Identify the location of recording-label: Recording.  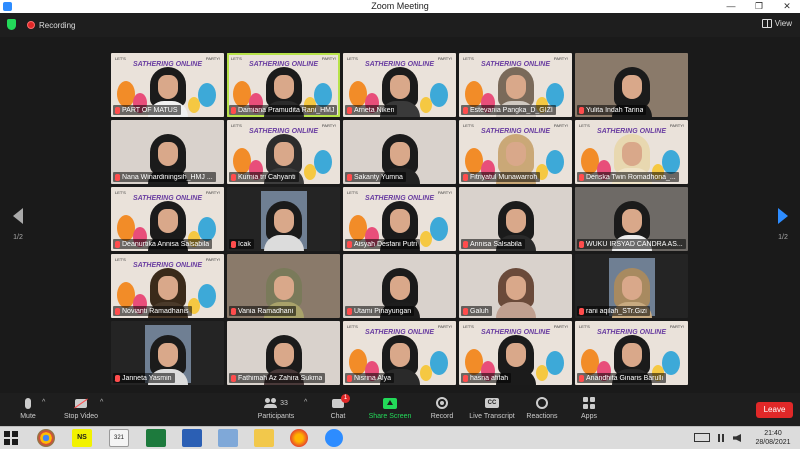
(57, 25).